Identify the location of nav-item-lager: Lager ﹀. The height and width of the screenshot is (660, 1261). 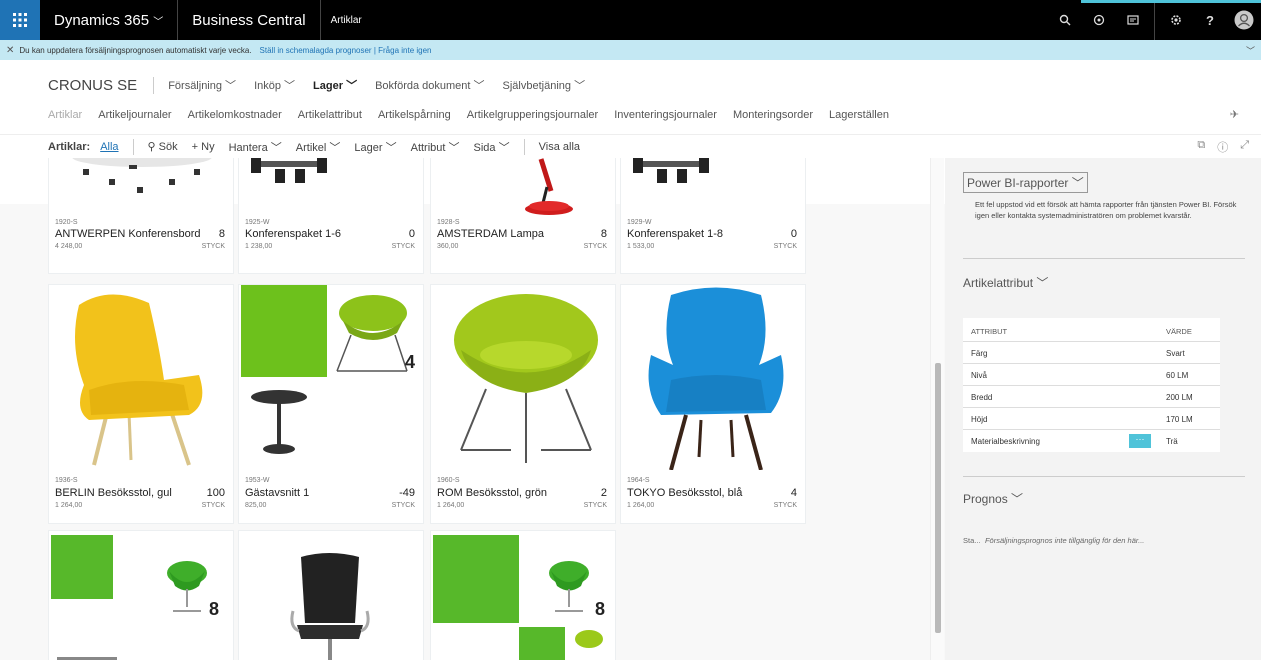
(335, 85).